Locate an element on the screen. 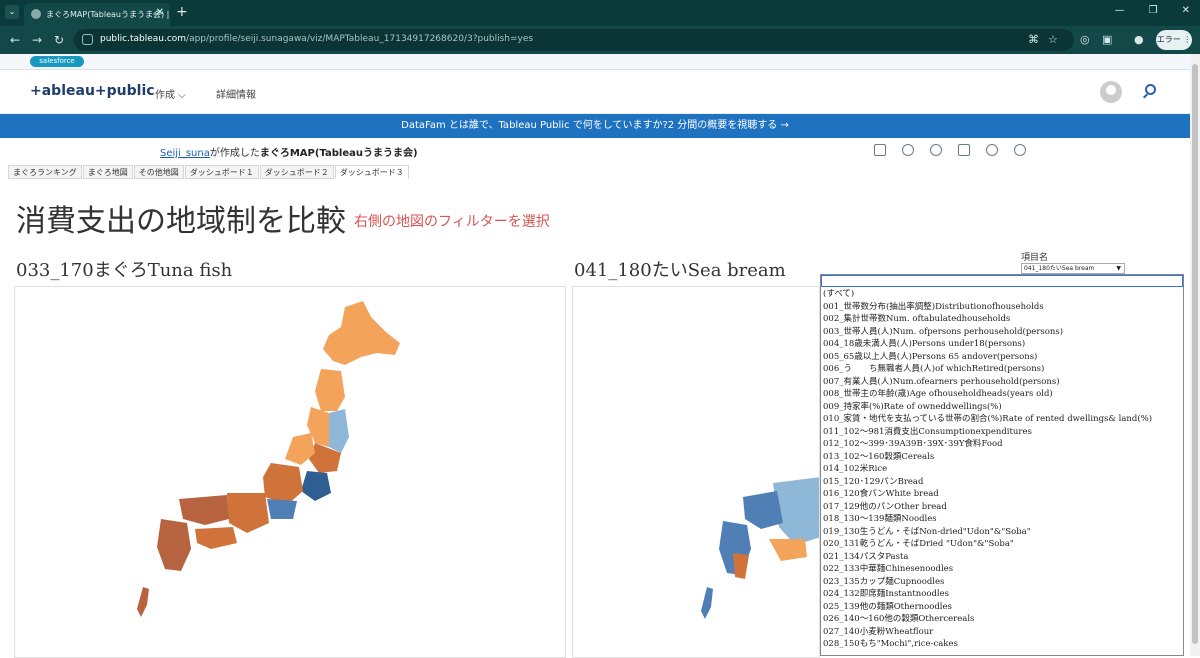 The height and width of the screenshot is (658, 1200). filter-option: 001_世帯数分布(抽出率調整)Distributionofhouseholds is located at coordinates (1002, 307).